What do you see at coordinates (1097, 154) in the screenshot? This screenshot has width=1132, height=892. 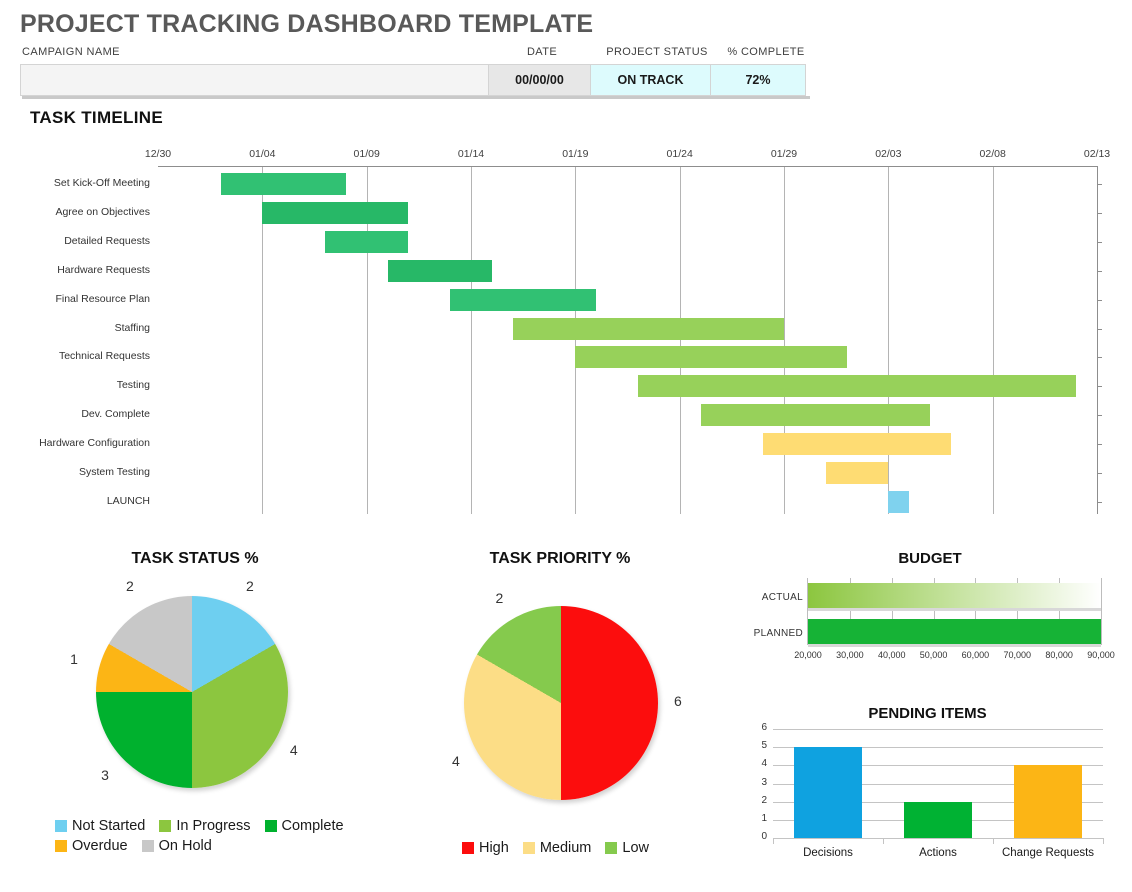 I see `gantt-axis-tick: 02/13` at bounding box center [1097, 154].